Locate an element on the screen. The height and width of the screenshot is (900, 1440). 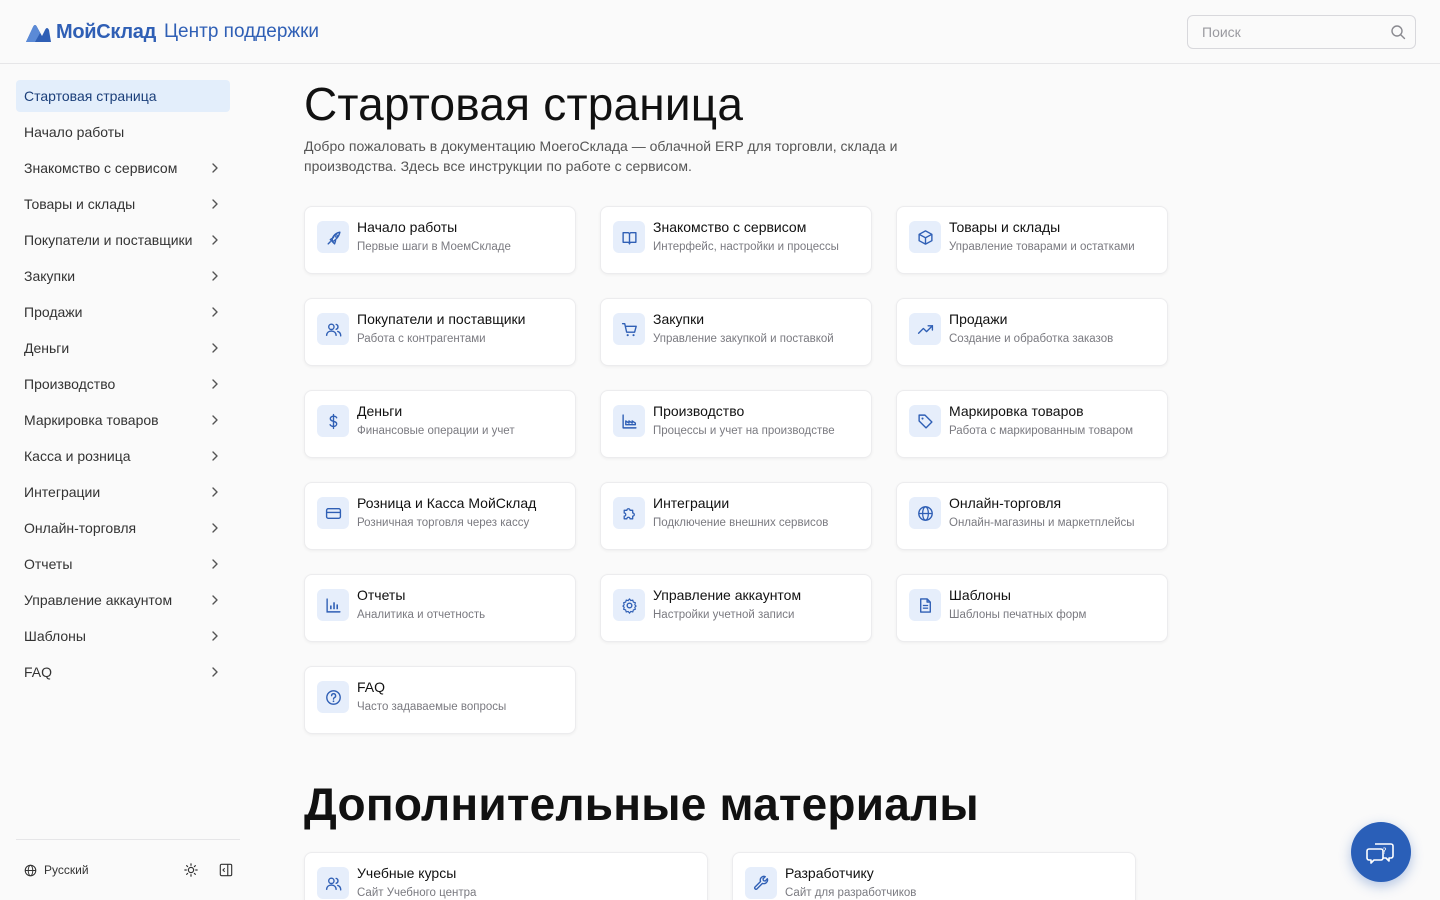
card-description: Шаблоны печатных форм is located at coordinates (1018, 615).